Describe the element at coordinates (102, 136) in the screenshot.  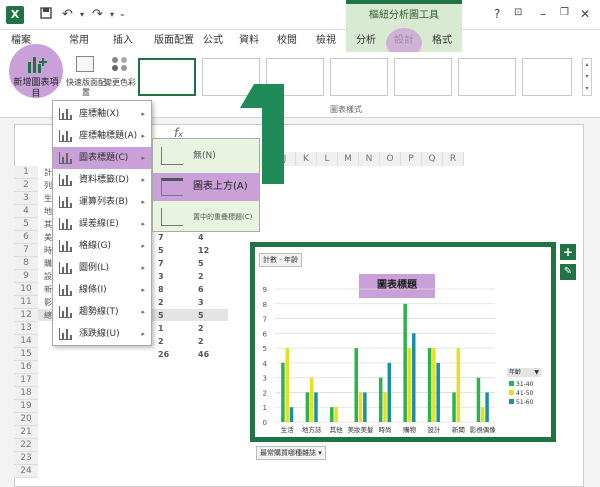
I see `menu-item: 座標軸標題(A) ▸` at that location.